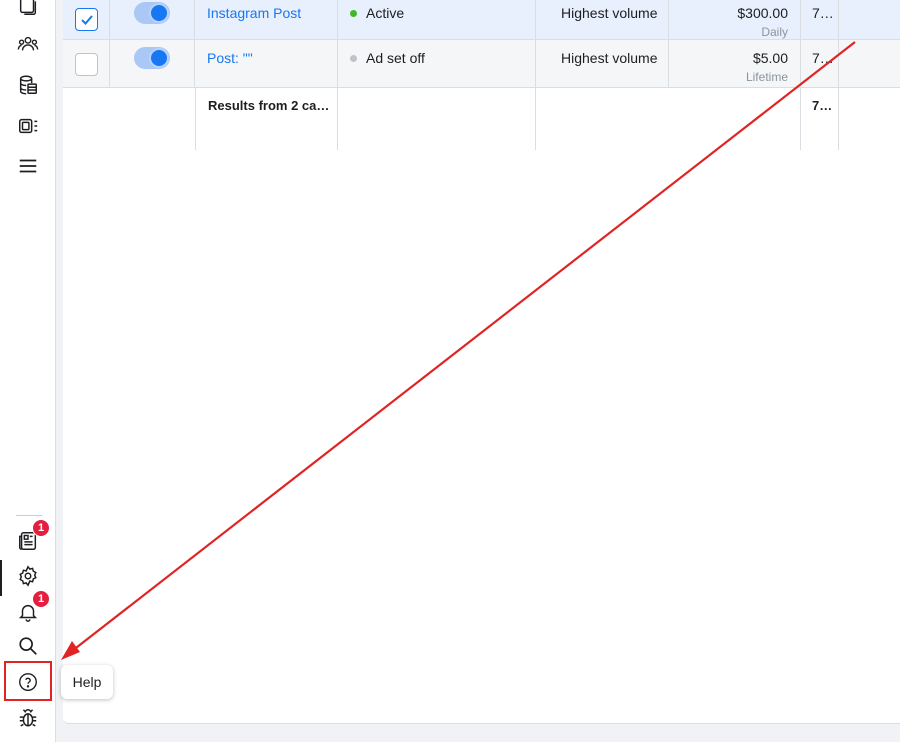  I want to click on news-icon: 1, so click(32, 537).